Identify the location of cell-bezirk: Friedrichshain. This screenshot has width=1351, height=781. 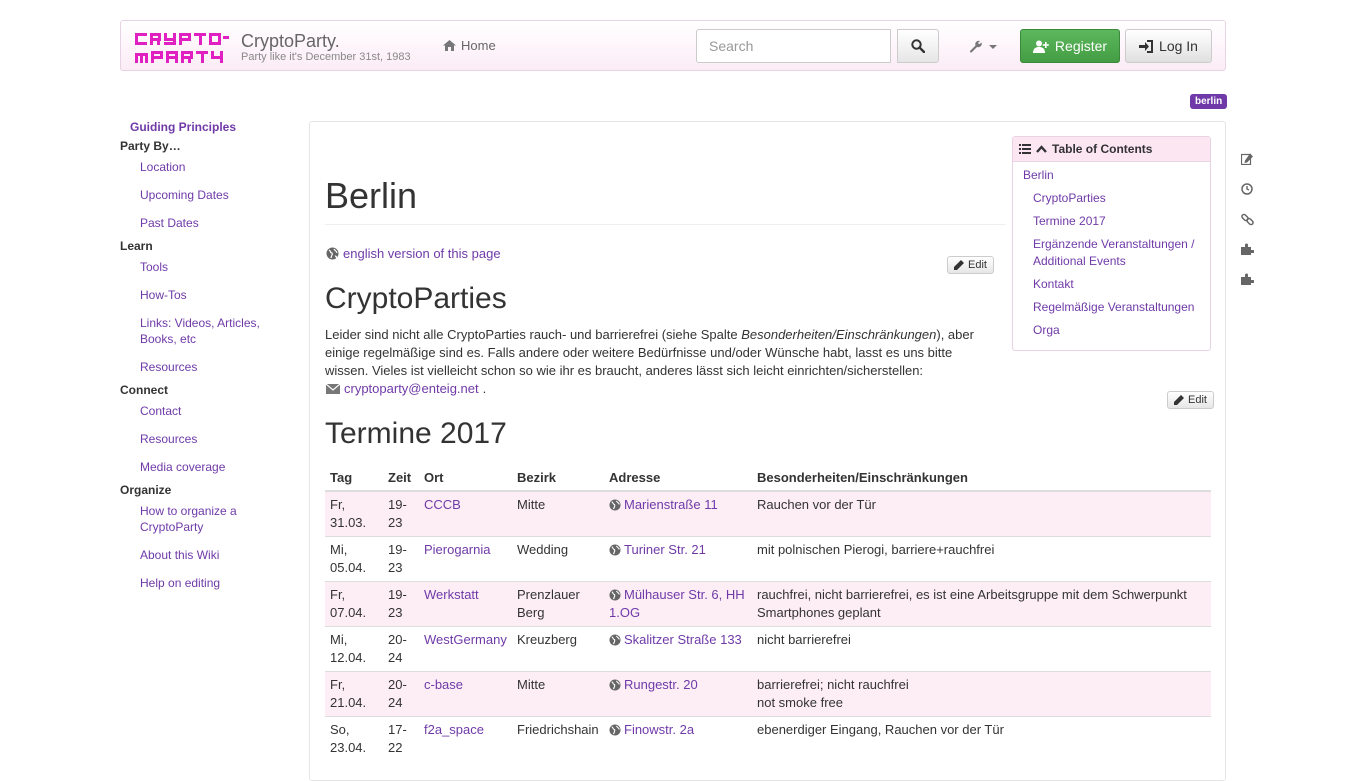
(558, 738).